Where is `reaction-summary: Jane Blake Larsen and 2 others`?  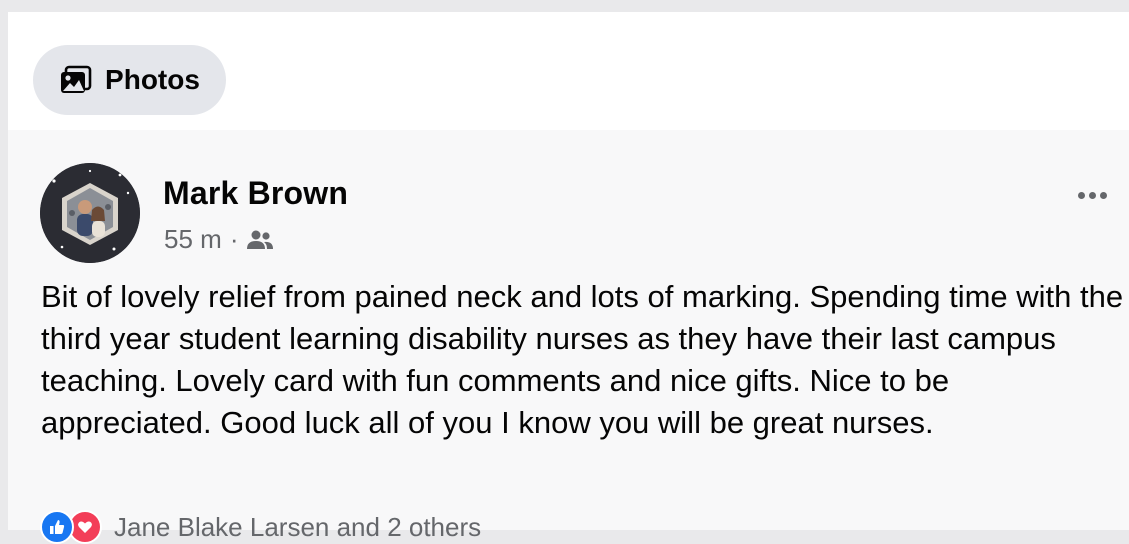
reaction-summary: Jane Blake Larsen and 2 others is located at coordinates (297, 527).